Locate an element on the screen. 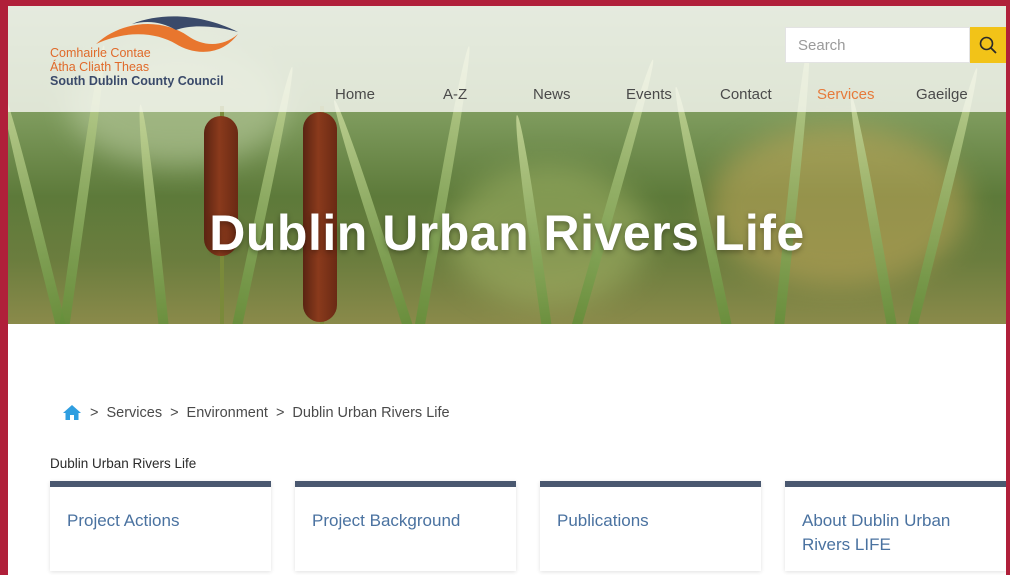  nav-a-z: A-Z is located at coordinates (455, 94).